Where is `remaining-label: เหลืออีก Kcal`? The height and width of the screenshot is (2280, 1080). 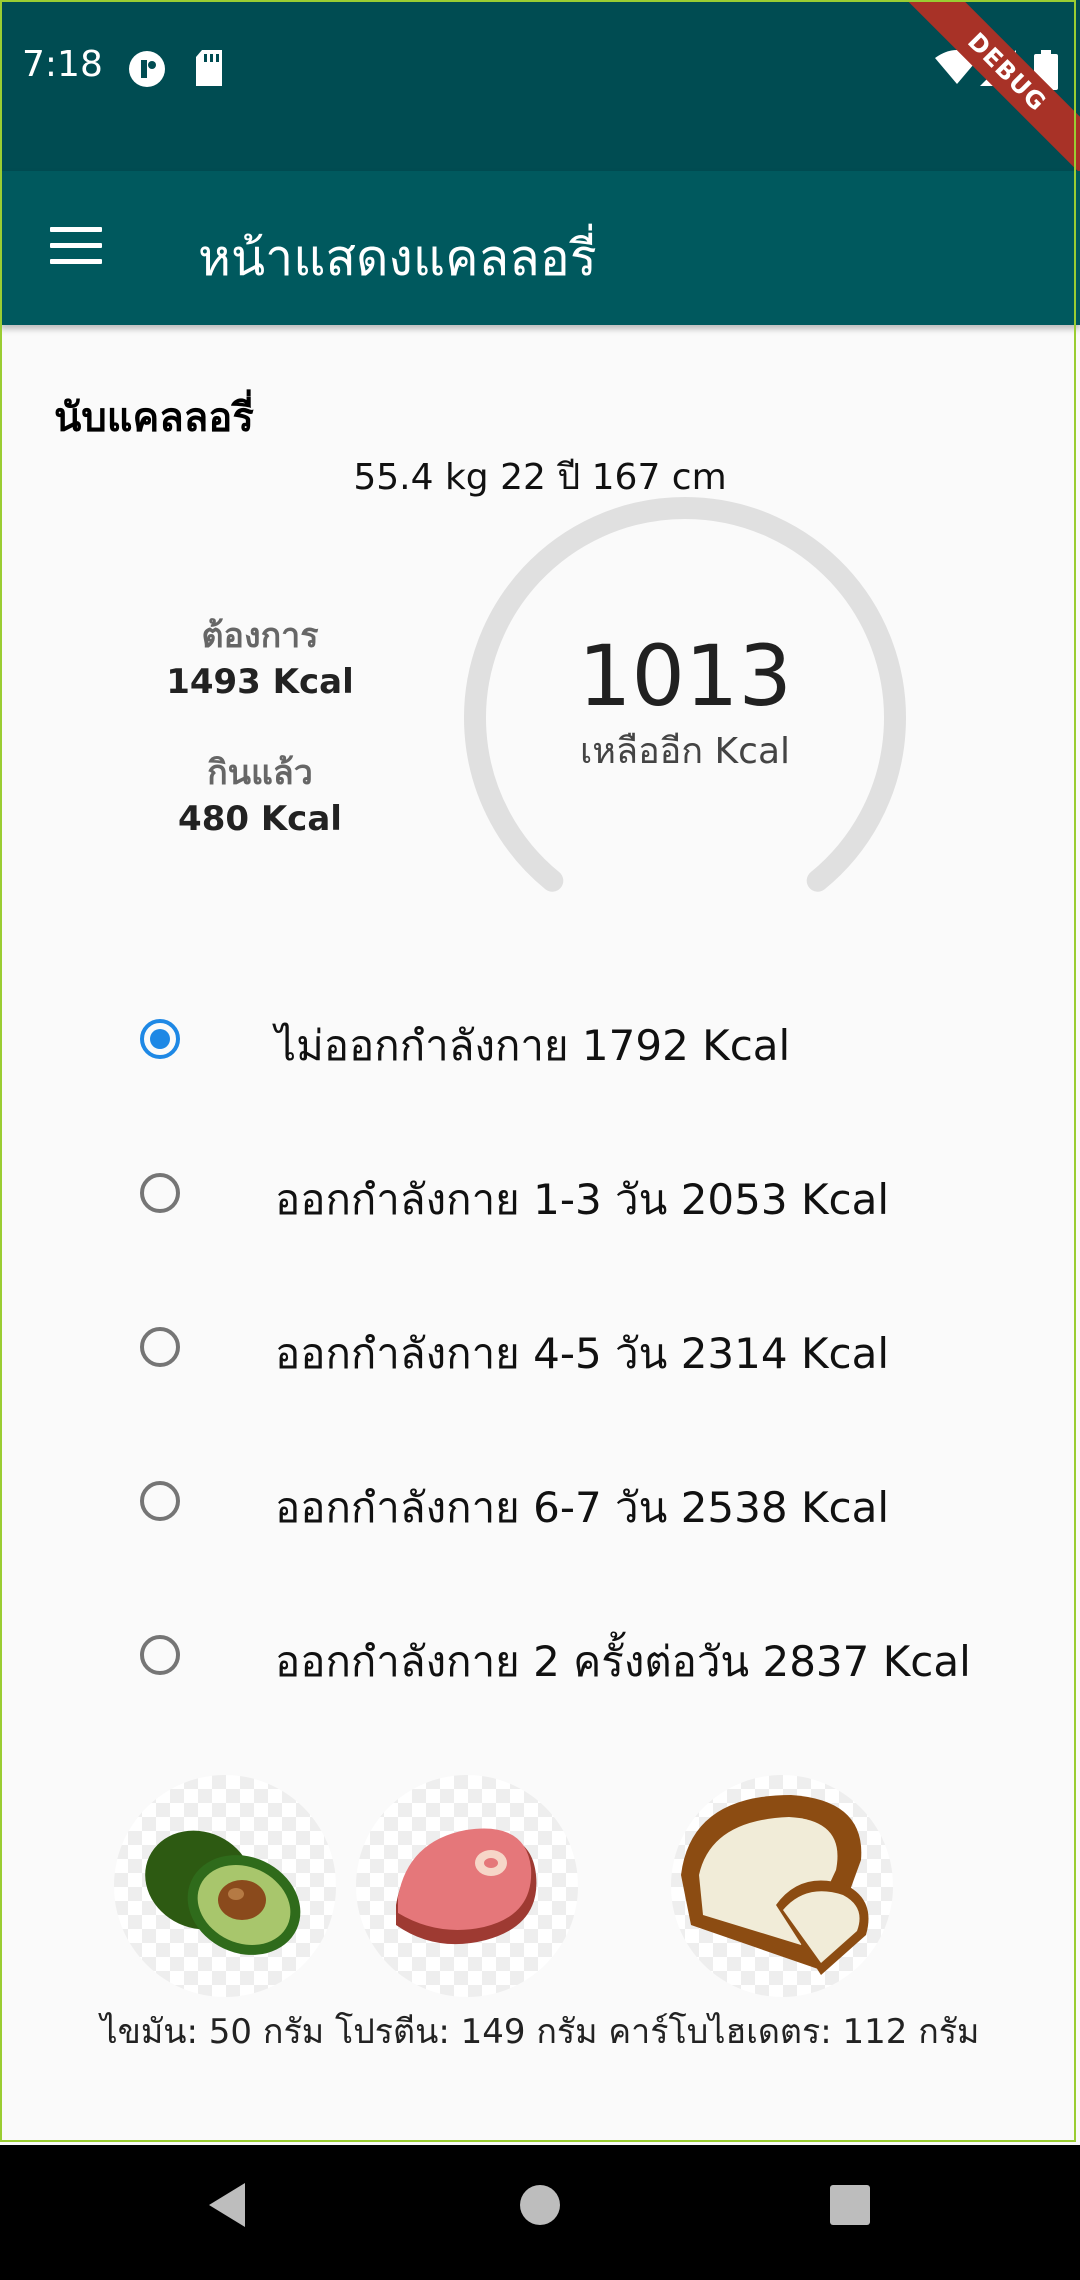
remaining-label: เหลืออีก Kcal is located at coordinates (685, 752).